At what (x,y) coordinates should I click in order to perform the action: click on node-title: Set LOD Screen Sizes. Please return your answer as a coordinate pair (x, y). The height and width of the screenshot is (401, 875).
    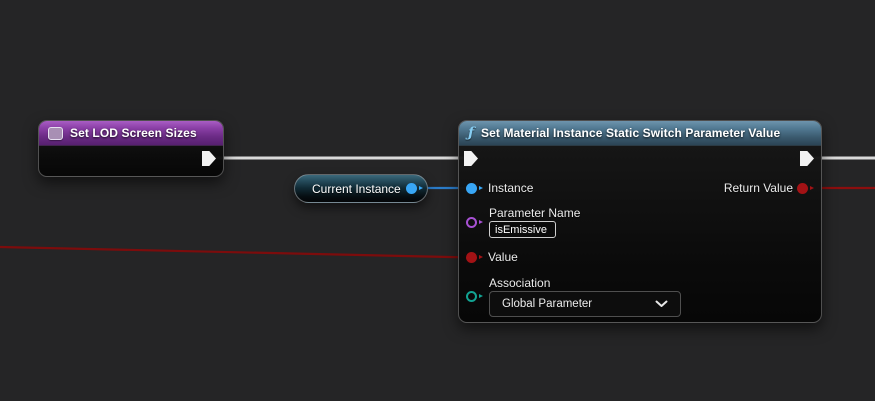
    Looking at the image, I should click on (133, 133).